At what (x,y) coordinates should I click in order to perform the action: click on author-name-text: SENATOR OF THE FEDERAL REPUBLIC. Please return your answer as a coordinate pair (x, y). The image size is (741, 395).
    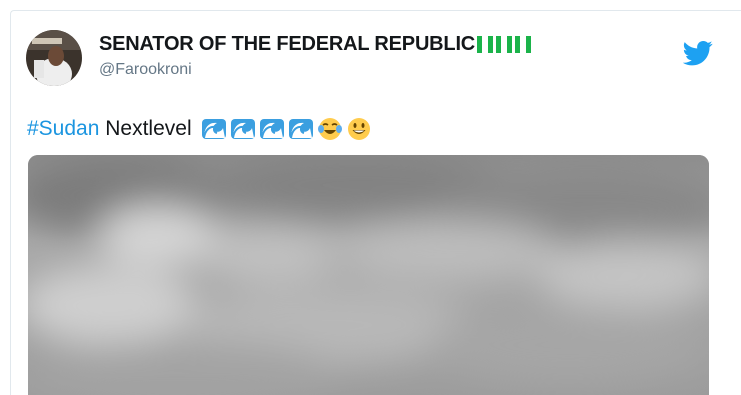
    Looking at the image, I should click on (287, 44).